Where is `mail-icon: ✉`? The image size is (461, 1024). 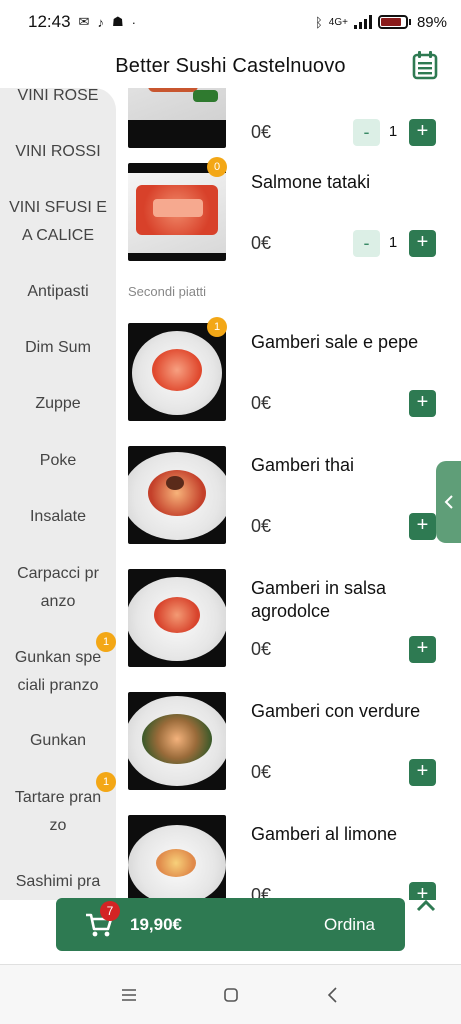 mail-icon: ✉ is located at coordinates (84, 21).